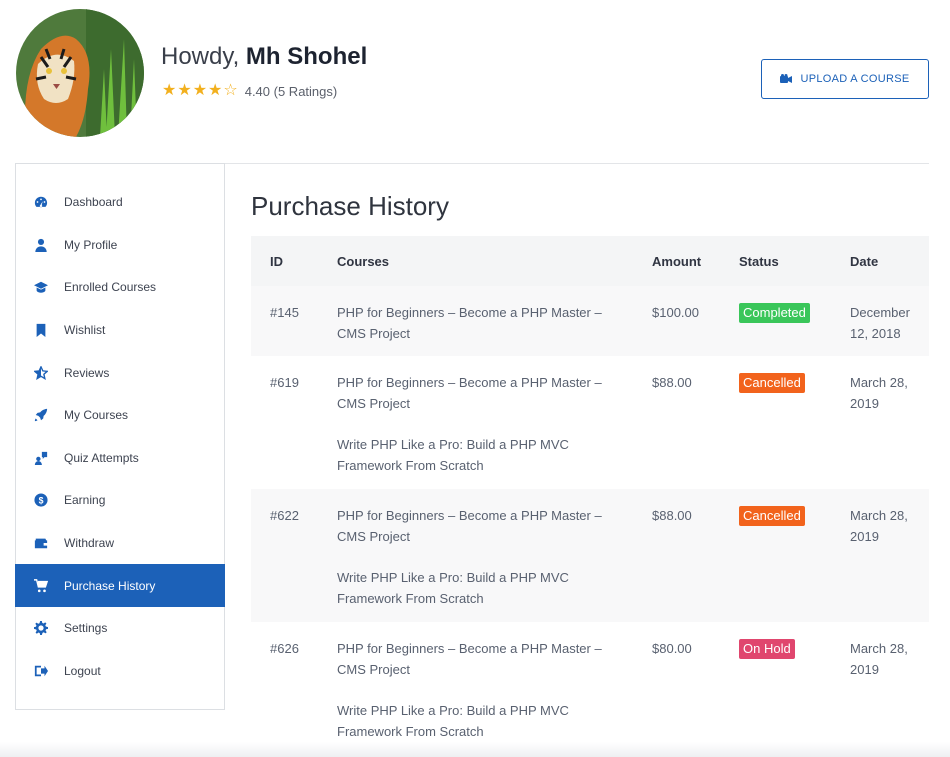  Describe the element at coordinates (41, 586) in the screenshot. I see `cart-icon` at that location.